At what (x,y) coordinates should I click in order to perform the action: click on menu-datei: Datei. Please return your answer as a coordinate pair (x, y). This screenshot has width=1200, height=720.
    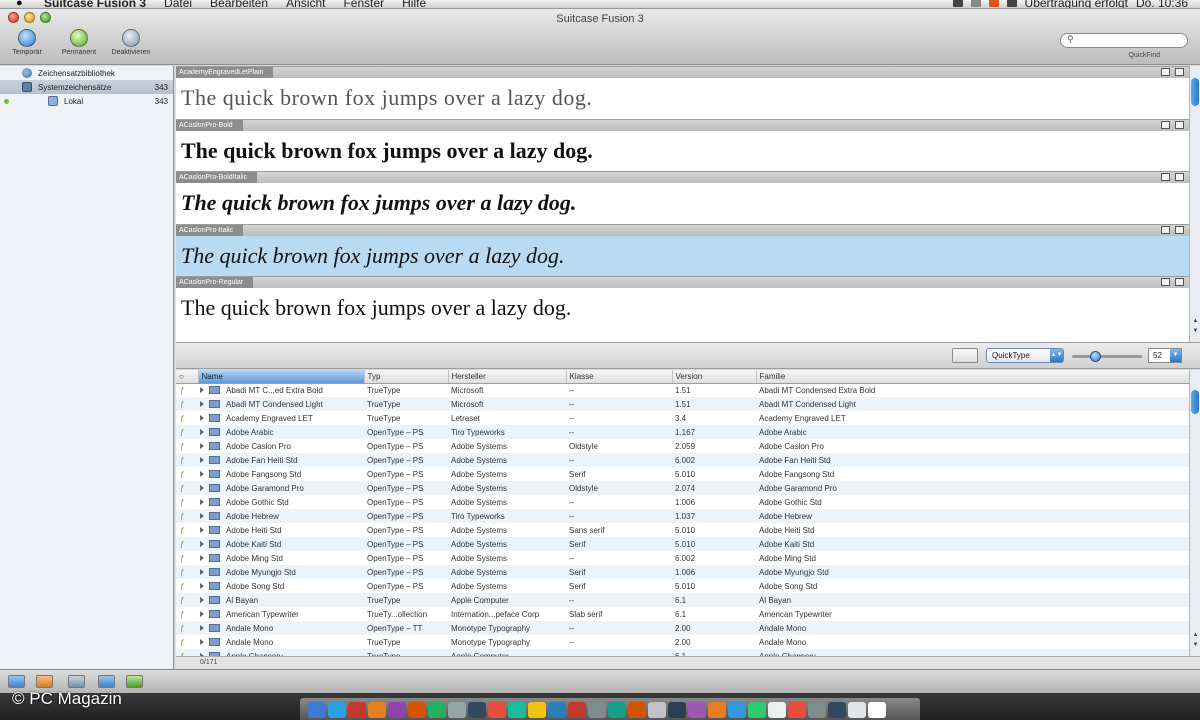
    Looking at the image, I should click on (178, 4).